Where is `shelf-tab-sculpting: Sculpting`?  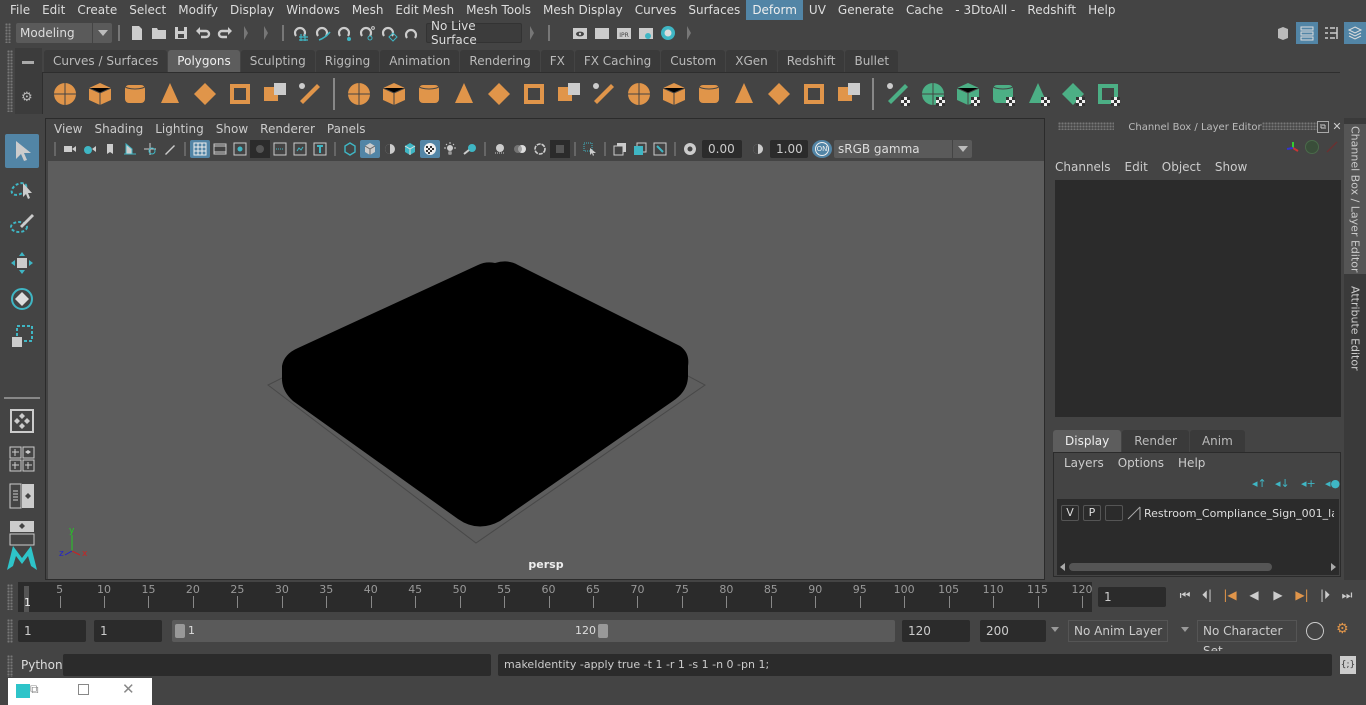 shelf-tab-sculpting: Sculpting is located at coordinates (277, 61).